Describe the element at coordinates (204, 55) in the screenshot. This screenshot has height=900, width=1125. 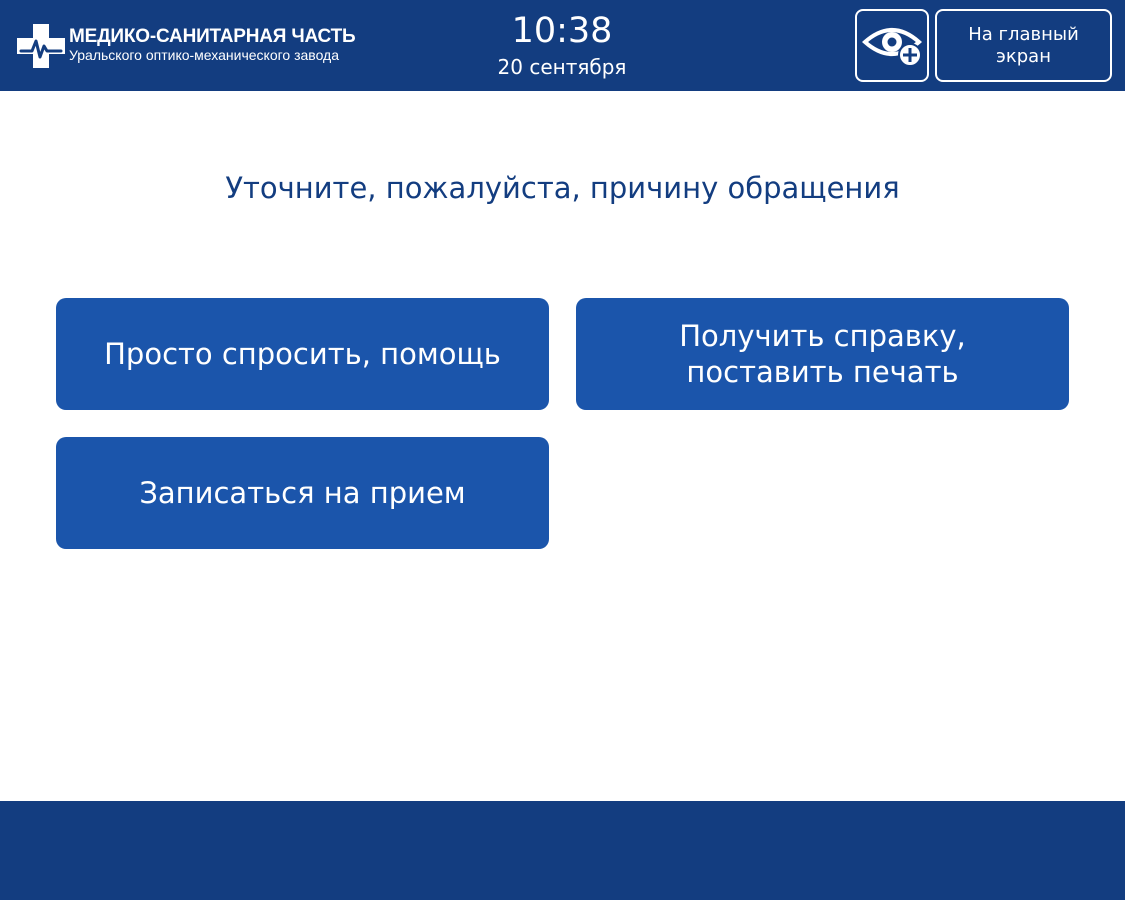
I see `org-subtitle: Уральского оптико-механического завода` at that location.